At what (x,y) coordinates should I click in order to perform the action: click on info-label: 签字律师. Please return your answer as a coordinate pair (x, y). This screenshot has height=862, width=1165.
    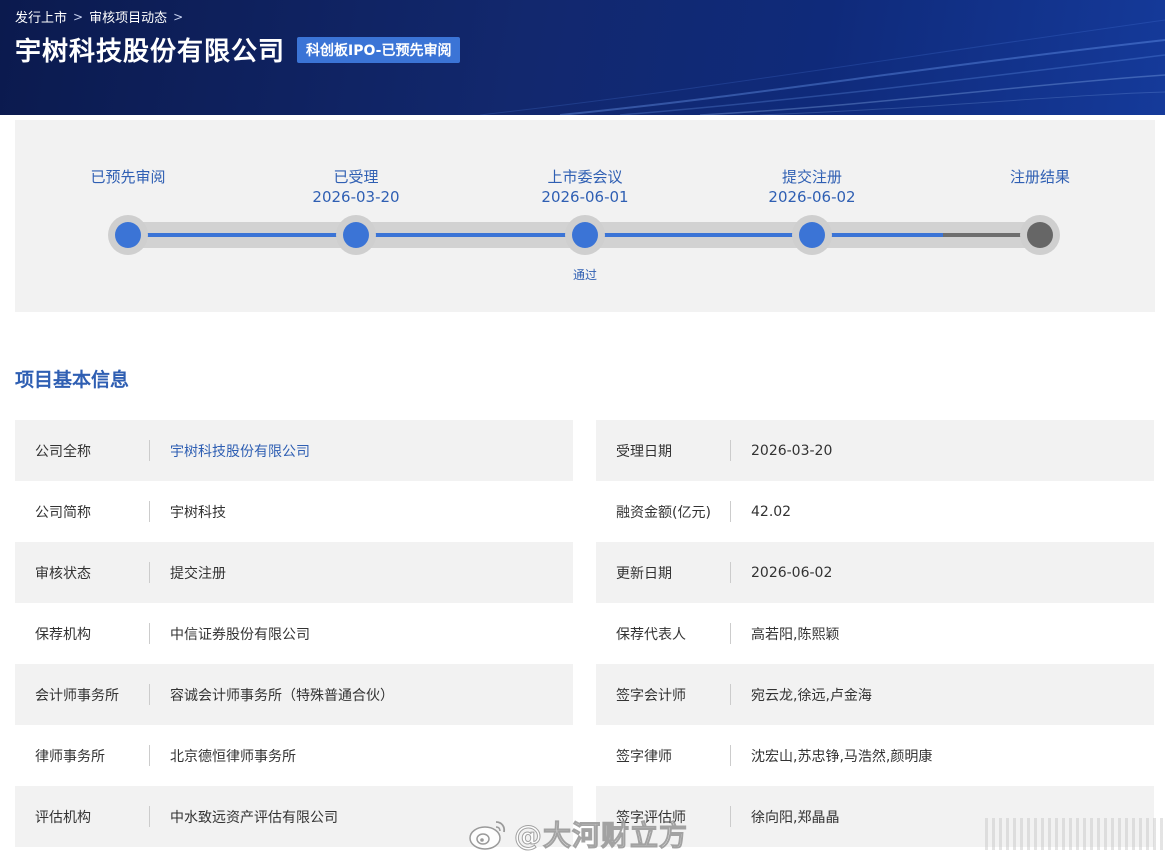
    Looking at the image, I should click on (663, 755).